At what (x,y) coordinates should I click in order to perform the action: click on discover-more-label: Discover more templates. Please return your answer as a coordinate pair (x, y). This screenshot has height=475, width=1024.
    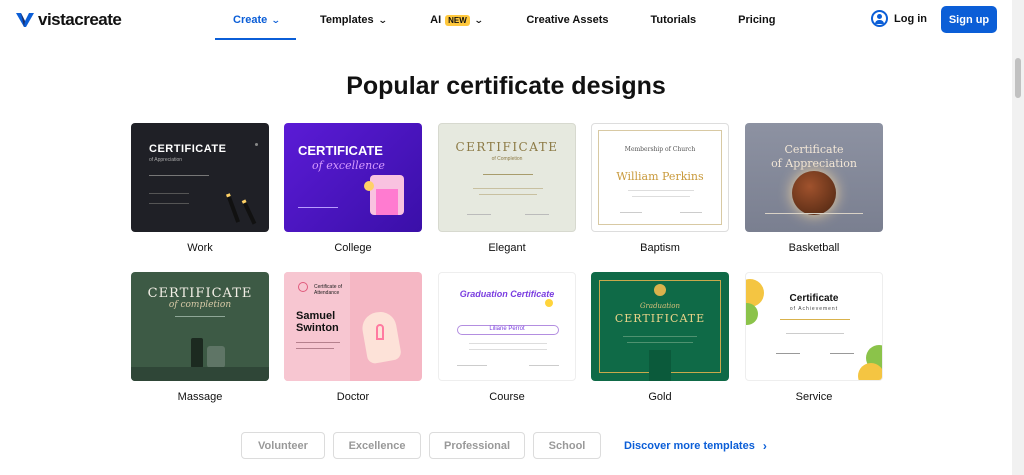
    Looking at the image, I should click on (689, 446).